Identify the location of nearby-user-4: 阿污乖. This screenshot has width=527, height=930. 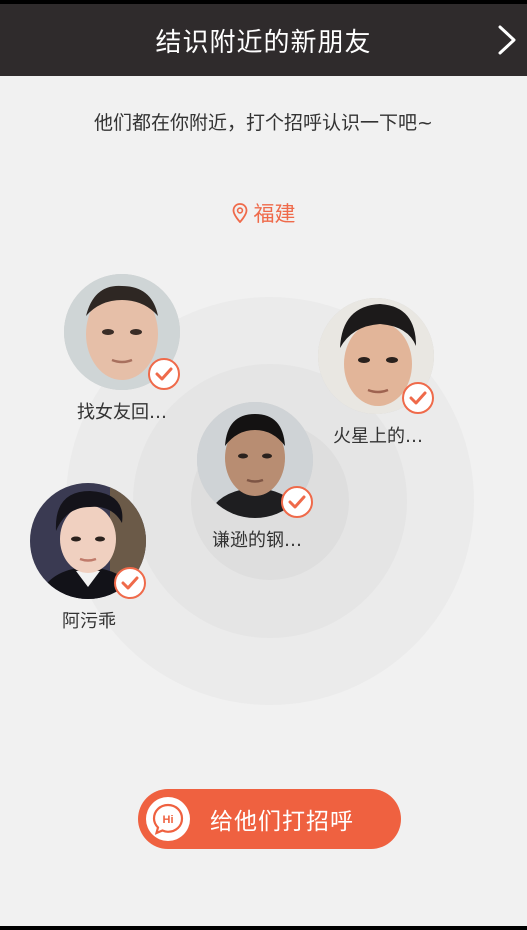
(89, 558).